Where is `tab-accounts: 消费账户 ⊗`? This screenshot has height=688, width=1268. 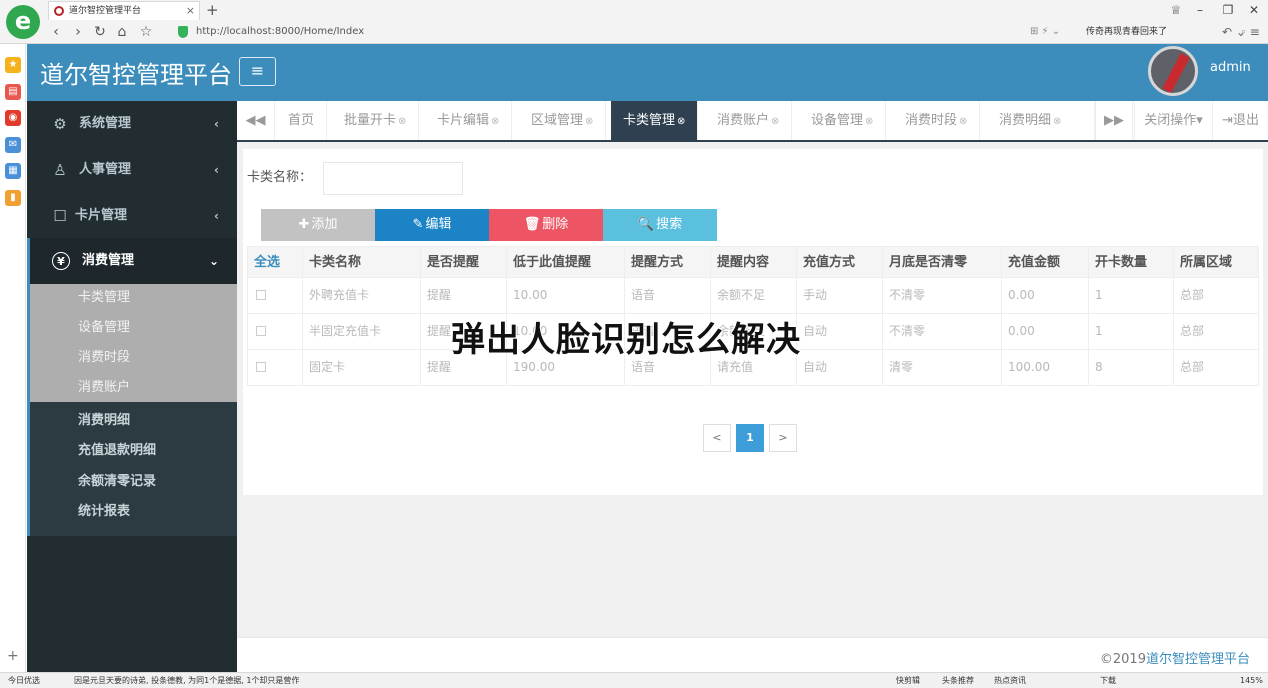
tab-accounts: 消费账户 ⊗ is located at coordinates (749, 120).